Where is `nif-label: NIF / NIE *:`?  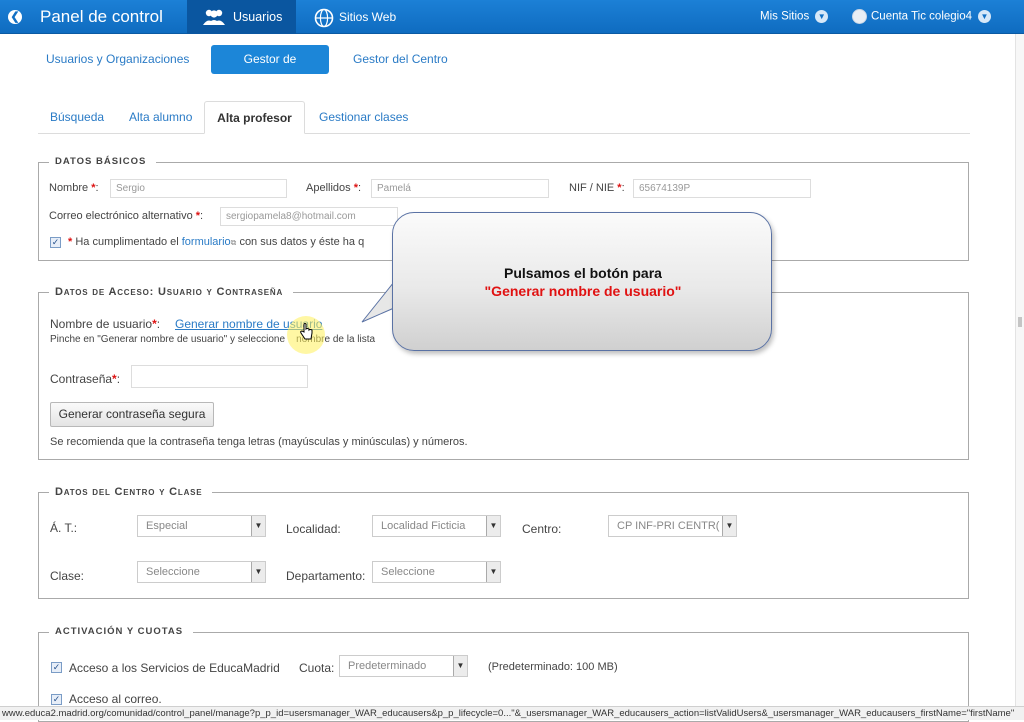 nif-label: NIF / NIE *: is located at coordinates (597, 188).